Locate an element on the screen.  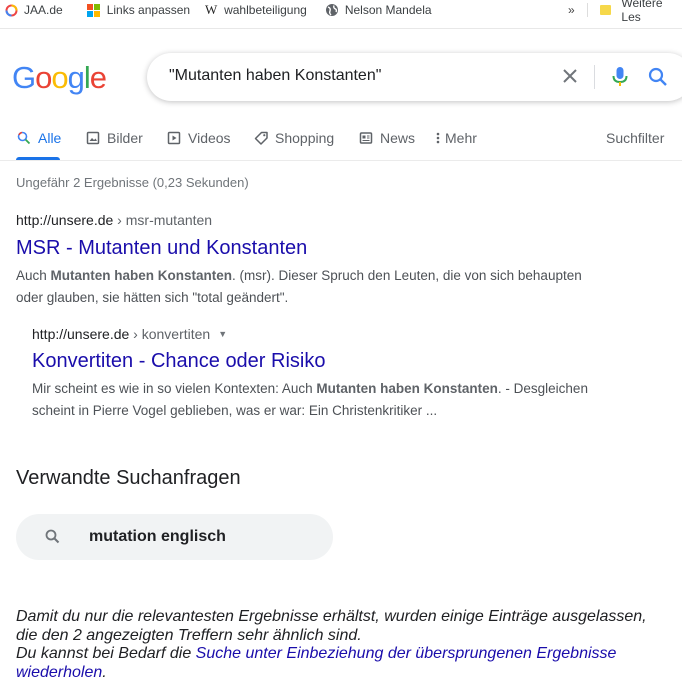
tab-shopping: Shopping is located at coordinates (293, 138).